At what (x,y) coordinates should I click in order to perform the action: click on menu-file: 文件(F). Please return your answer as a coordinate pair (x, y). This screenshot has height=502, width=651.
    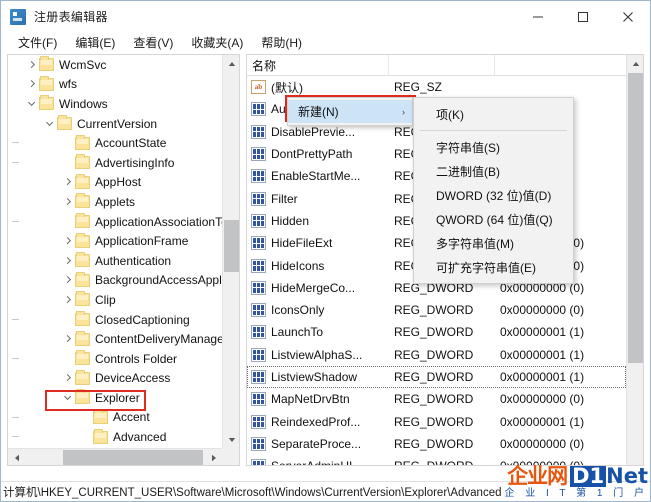
    Looking at the image, I should click on (37, 43).